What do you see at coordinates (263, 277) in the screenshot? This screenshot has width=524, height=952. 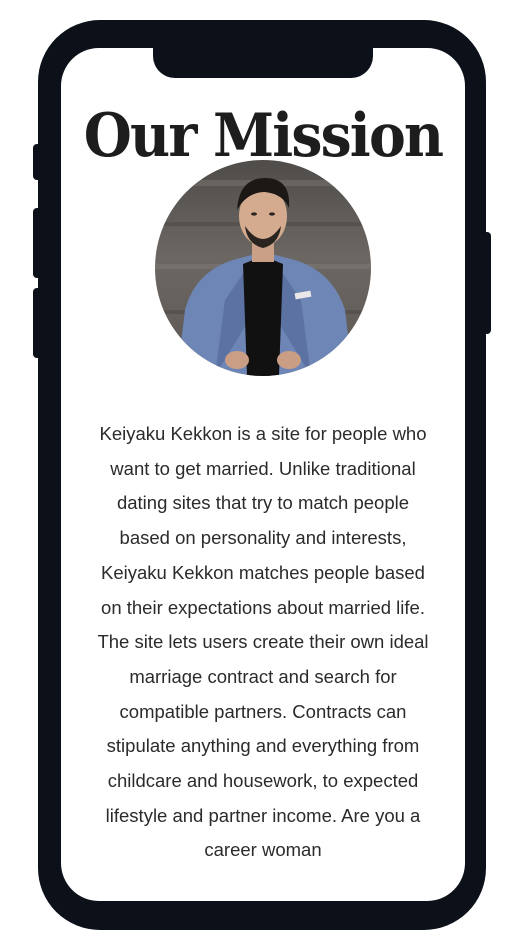 I see `person-illustration` at bounding box center [263, 277].